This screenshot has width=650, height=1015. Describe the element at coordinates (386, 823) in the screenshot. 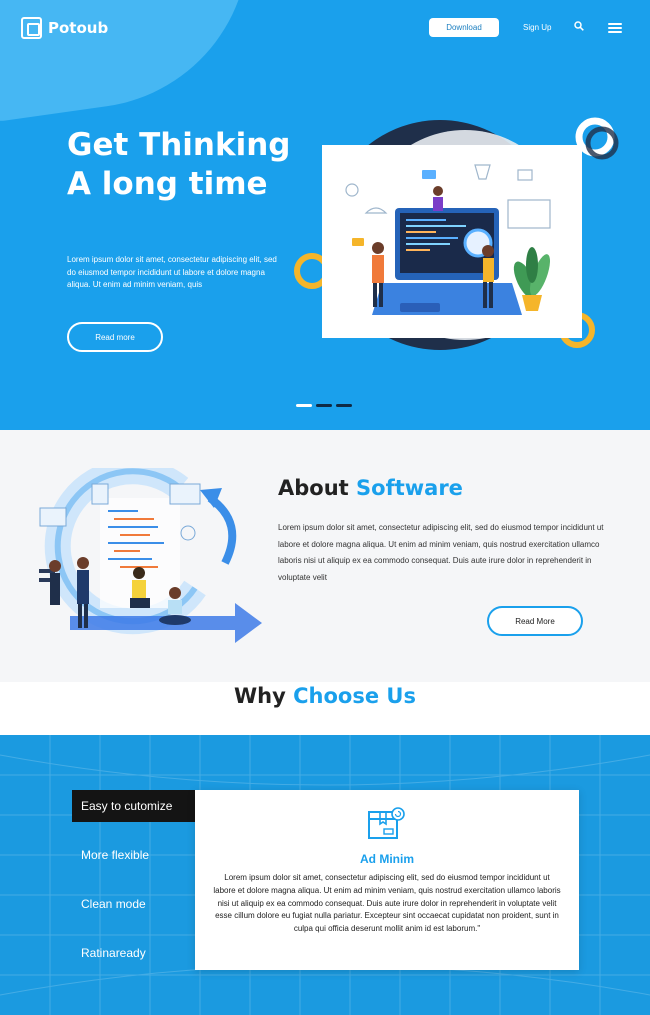

I see `box-refresh-icon` at that location.